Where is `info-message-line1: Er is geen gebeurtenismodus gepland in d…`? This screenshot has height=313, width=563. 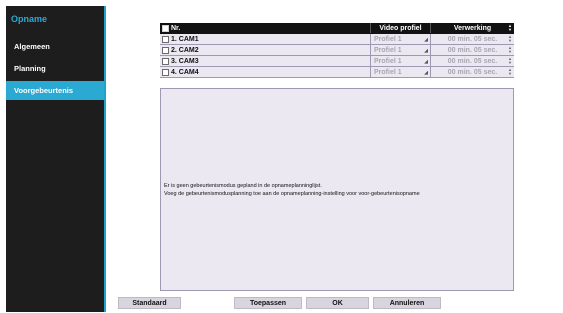 info-message-line1: Er is geen gebeurtenismodus gepland in d… is located at coordinates (243, 186).